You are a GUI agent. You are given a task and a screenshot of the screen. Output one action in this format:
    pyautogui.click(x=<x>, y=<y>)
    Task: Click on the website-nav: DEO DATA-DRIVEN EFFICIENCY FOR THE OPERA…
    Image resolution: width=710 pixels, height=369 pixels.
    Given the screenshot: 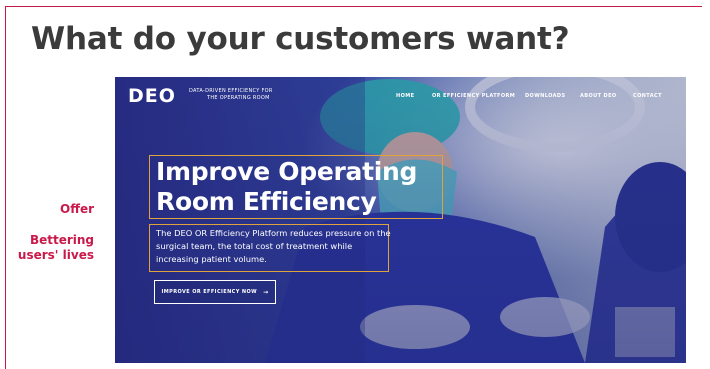 What is the action you would take?
    pyautogui.click(x=400, y=95)
    